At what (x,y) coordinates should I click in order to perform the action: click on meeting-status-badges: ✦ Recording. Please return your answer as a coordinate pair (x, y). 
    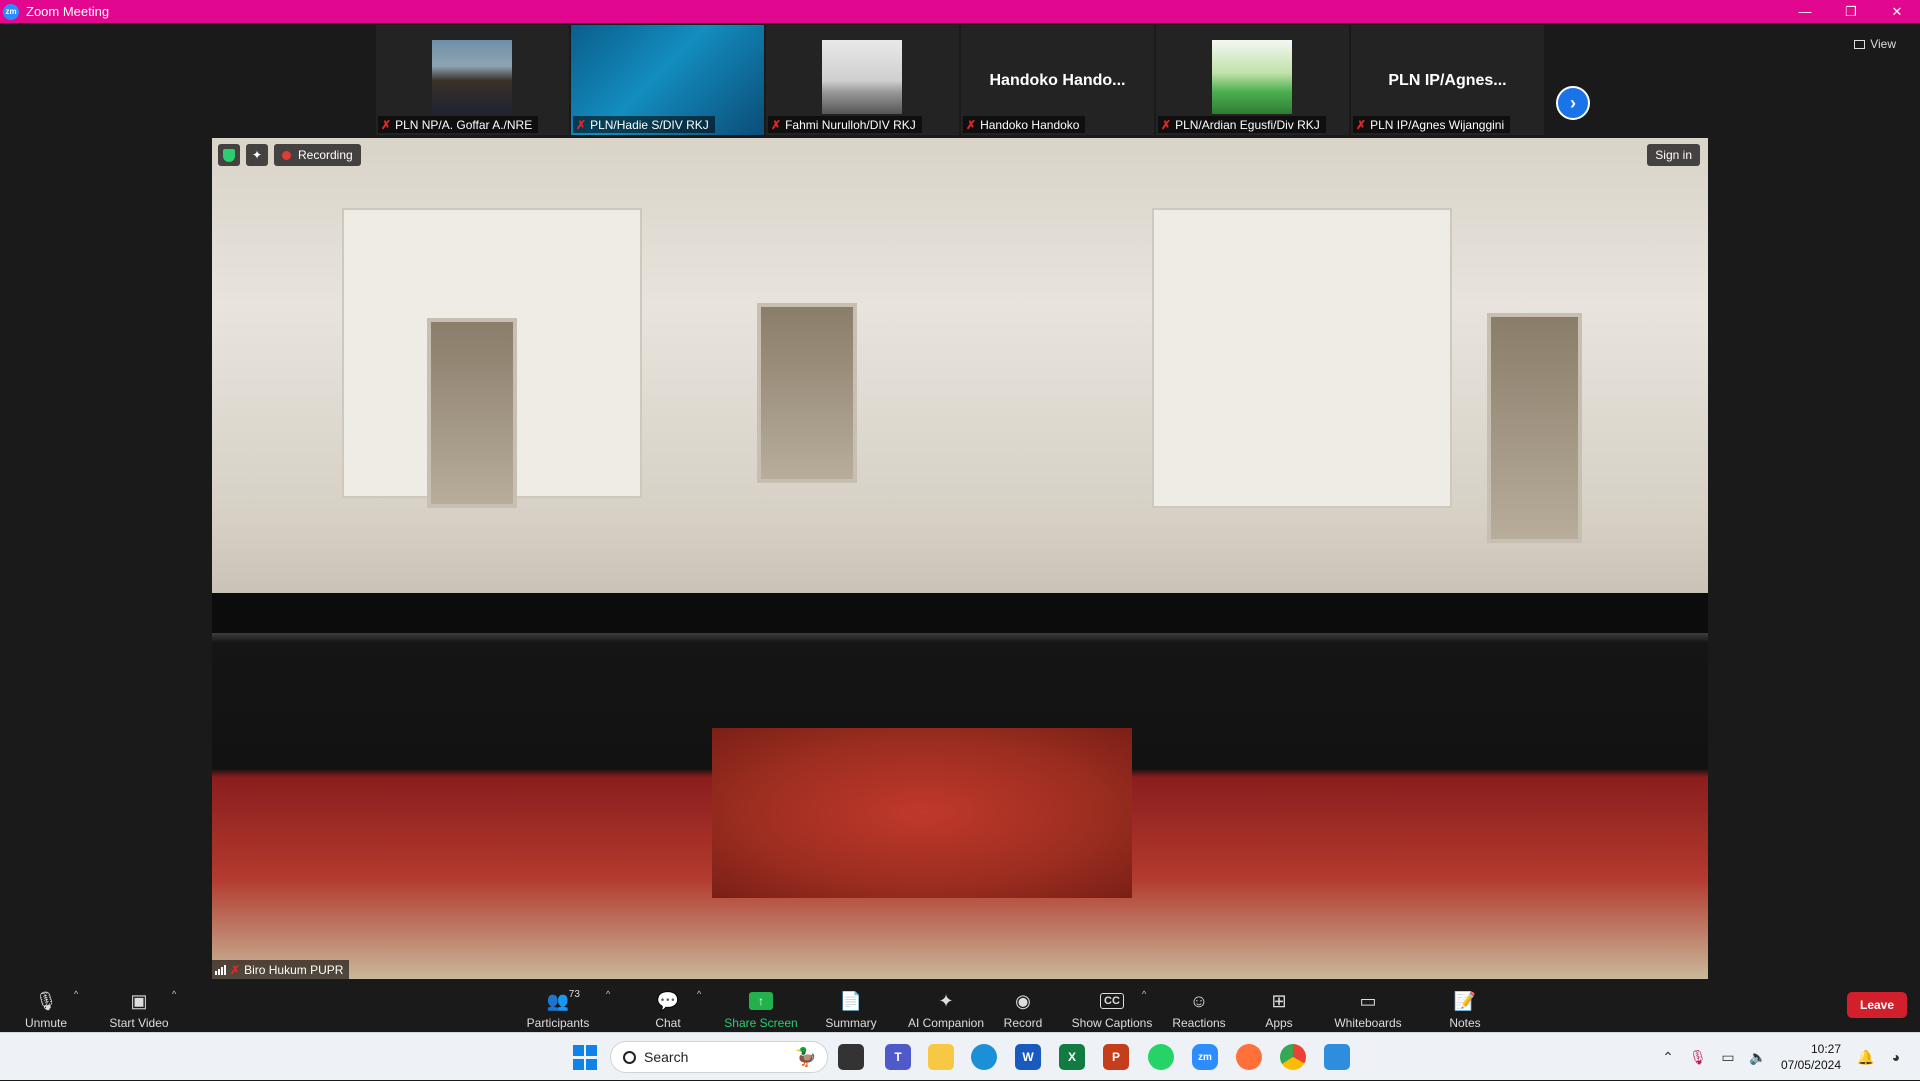
    Looking at the image, I should click on (289, 155).